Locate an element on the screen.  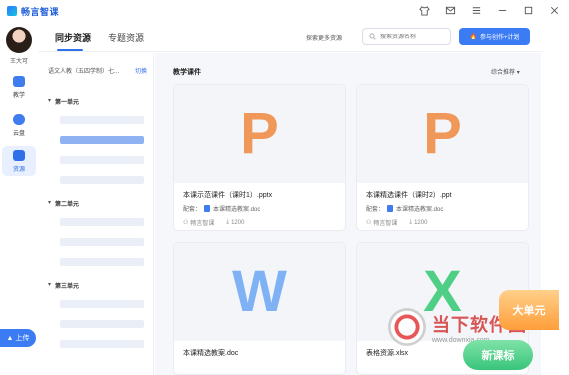
upload-button: ▲ 上传 is located at coordinates (18, 338).